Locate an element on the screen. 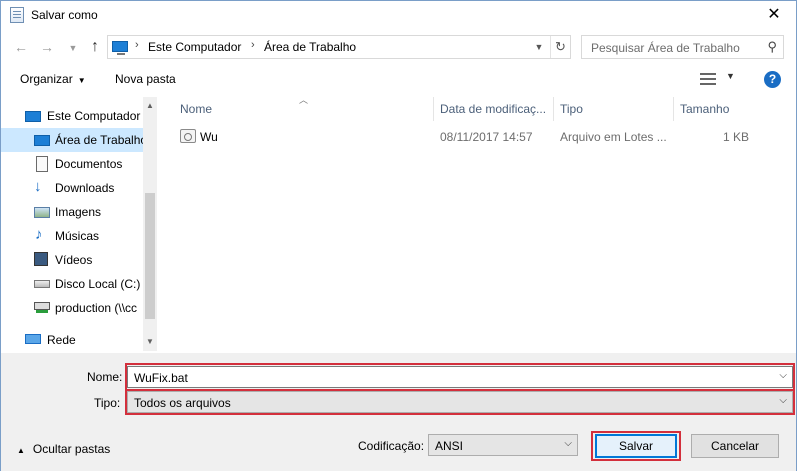 This screenshot has width=797, height=471. recent-locations-button: ▼ is located at coordinates (73, 48).